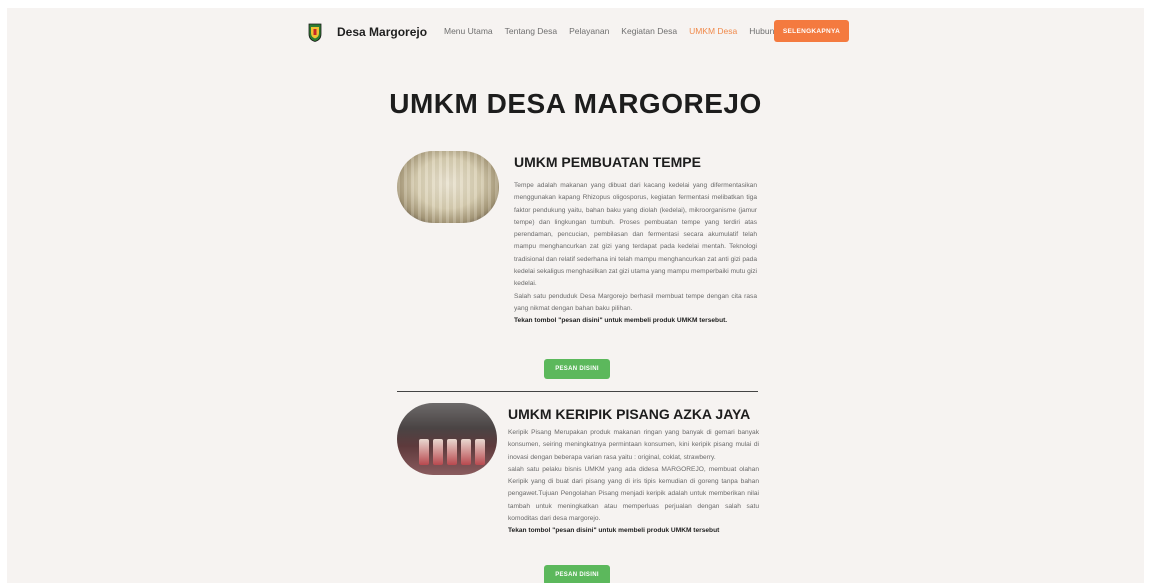  I want to click on pesan-disini-button-tempe: PESAN DISINI, so click(577, 369).